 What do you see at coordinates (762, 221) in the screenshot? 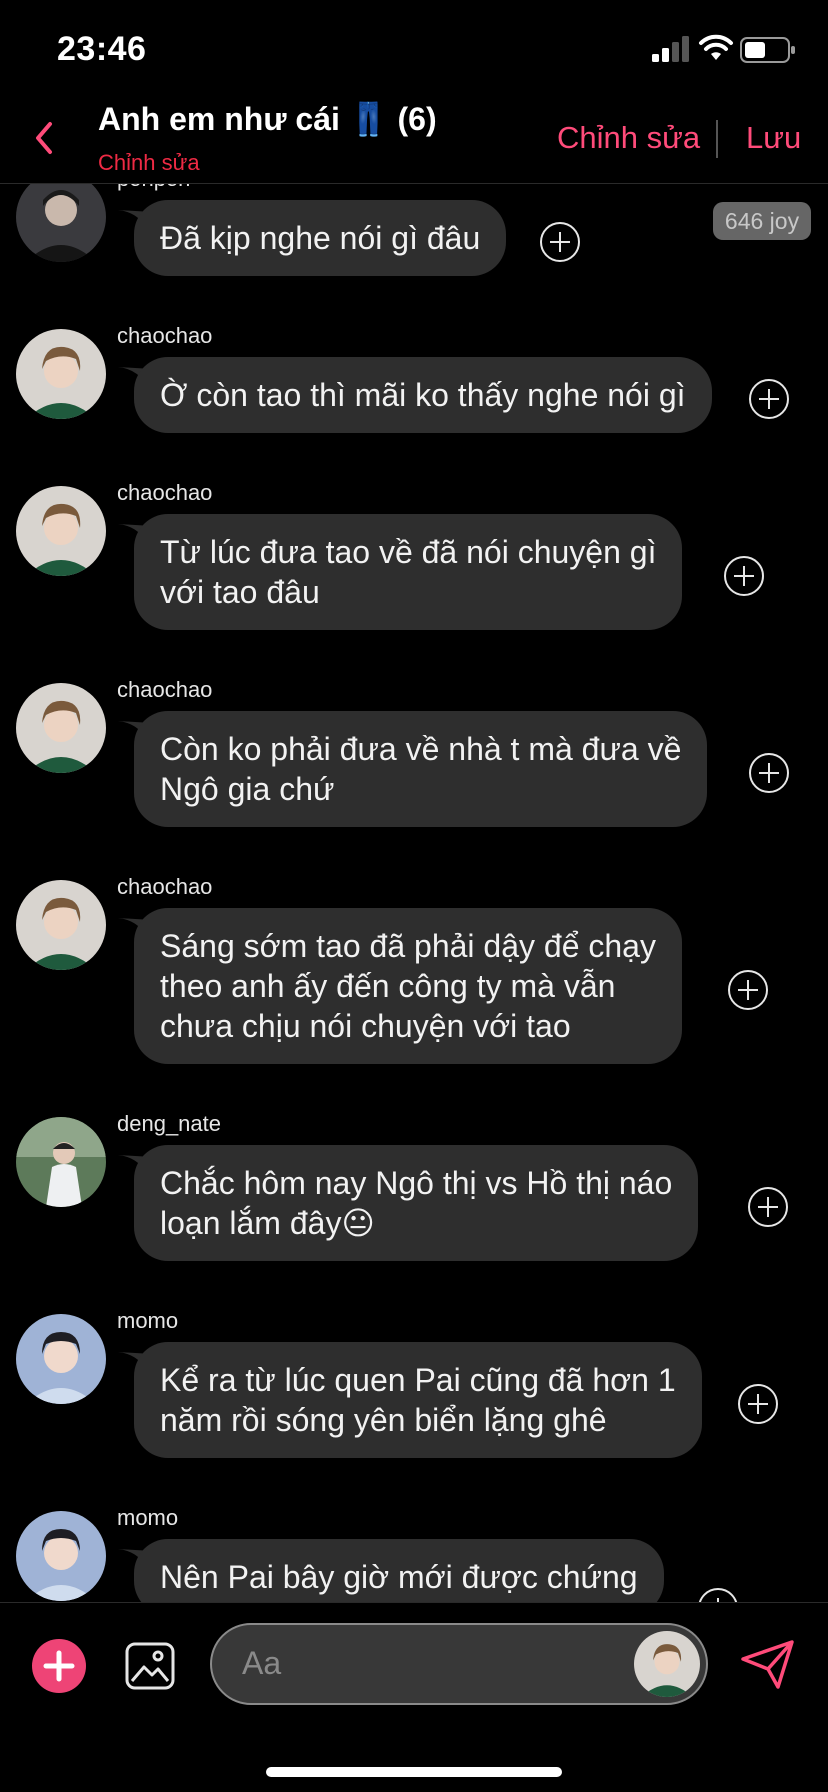
I see `joy-badge: 646 joy` at bounding box center [762, 221].